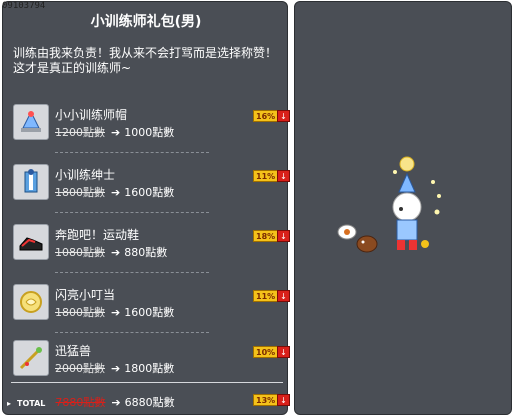  I want to click on character-preview, so click(389, 204).